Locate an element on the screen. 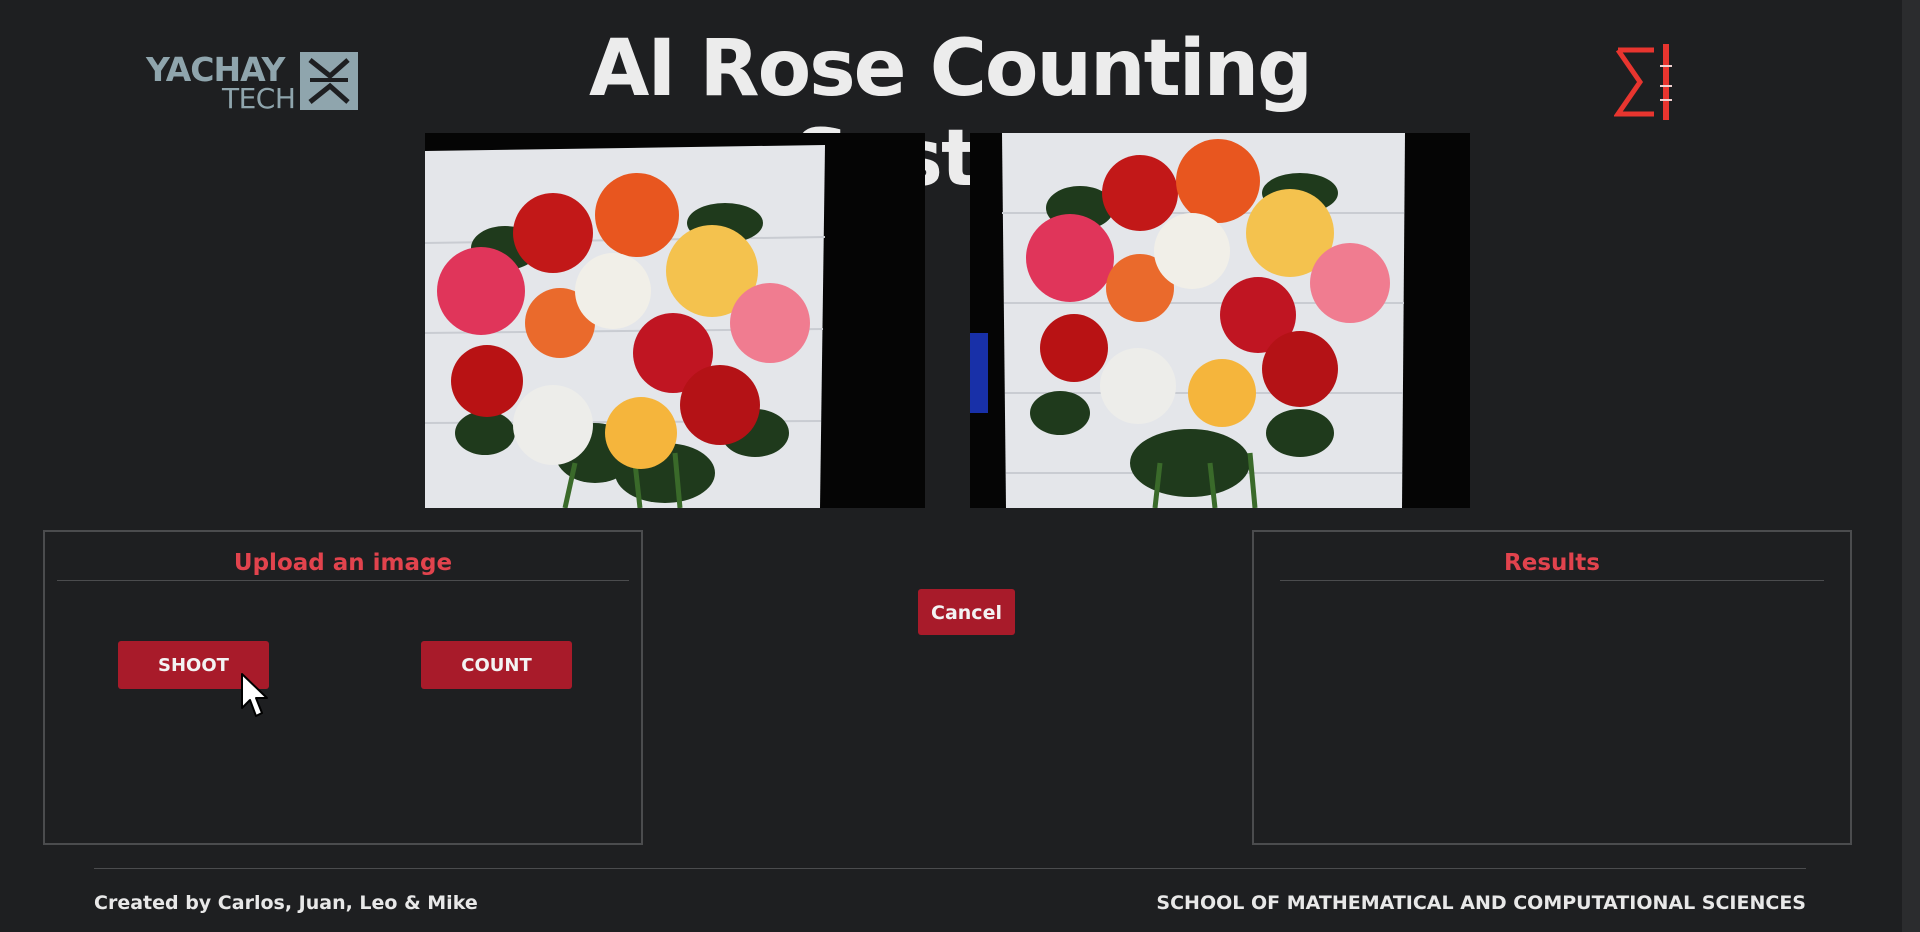 This screenshot has height=932, width=1920. results-panel: Results is located at coordinates (1552, 687).